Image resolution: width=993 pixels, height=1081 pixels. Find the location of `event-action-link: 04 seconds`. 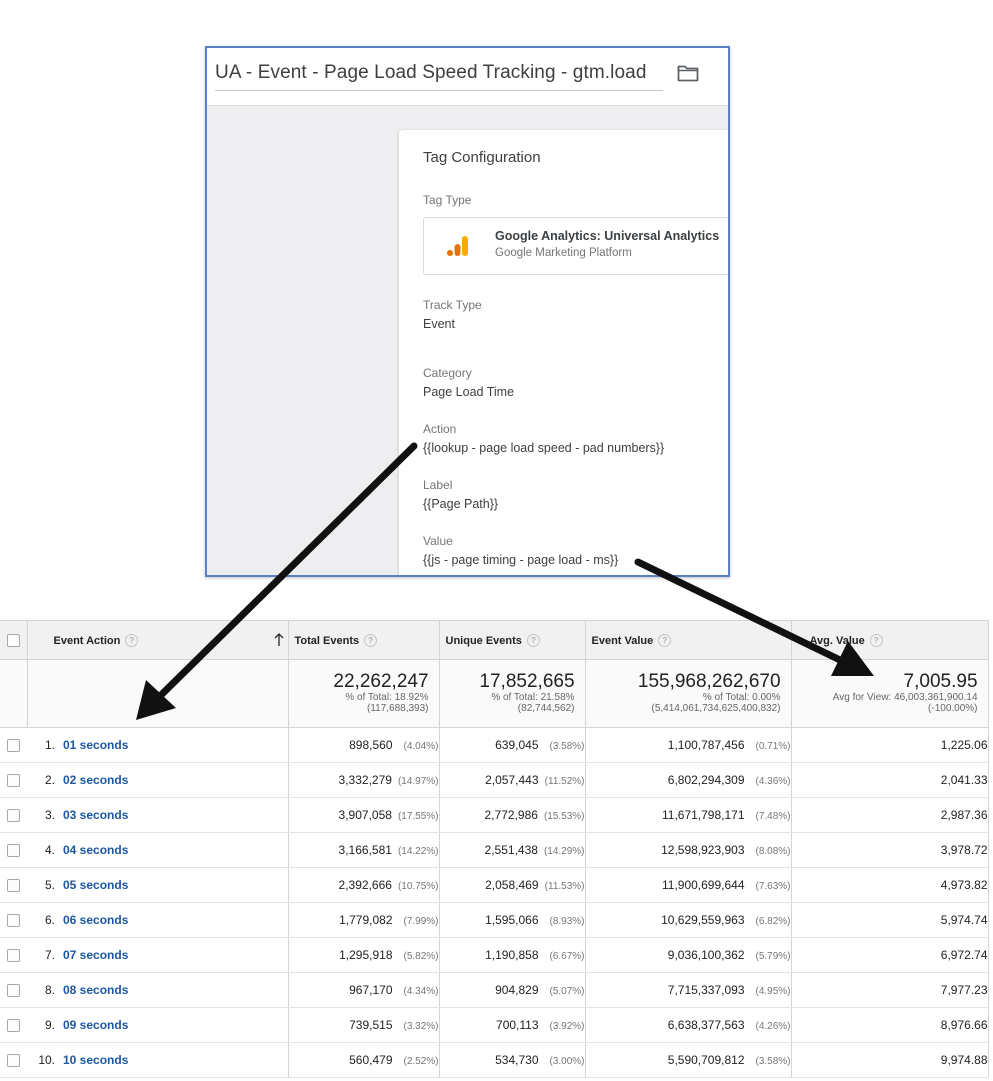

event-action-link: 04 seconds is located at coordinates (95, 850).